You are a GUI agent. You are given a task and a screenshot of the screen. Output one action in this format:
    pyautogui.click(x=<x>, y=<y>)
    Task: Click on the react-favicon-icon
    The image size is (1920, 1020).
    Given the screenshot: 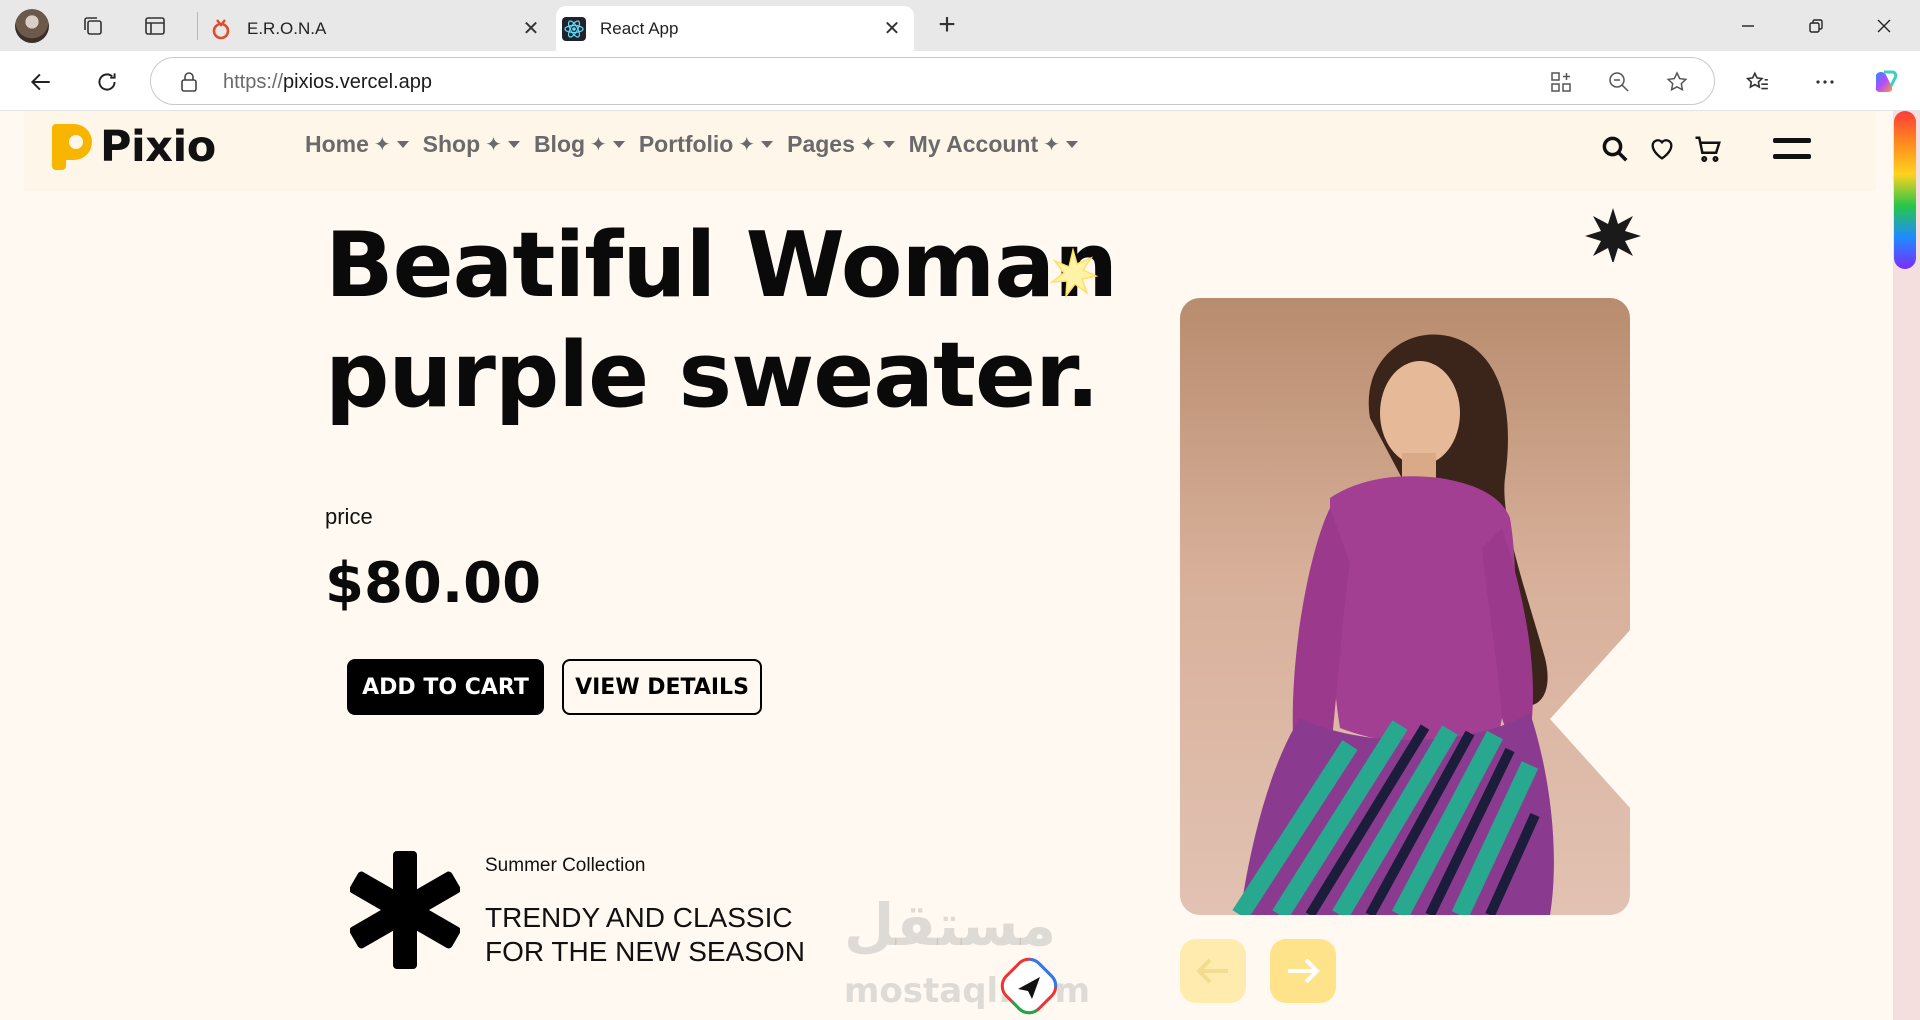 What is the action you would take?
    pyautogui.click(x=574, y=28)
    